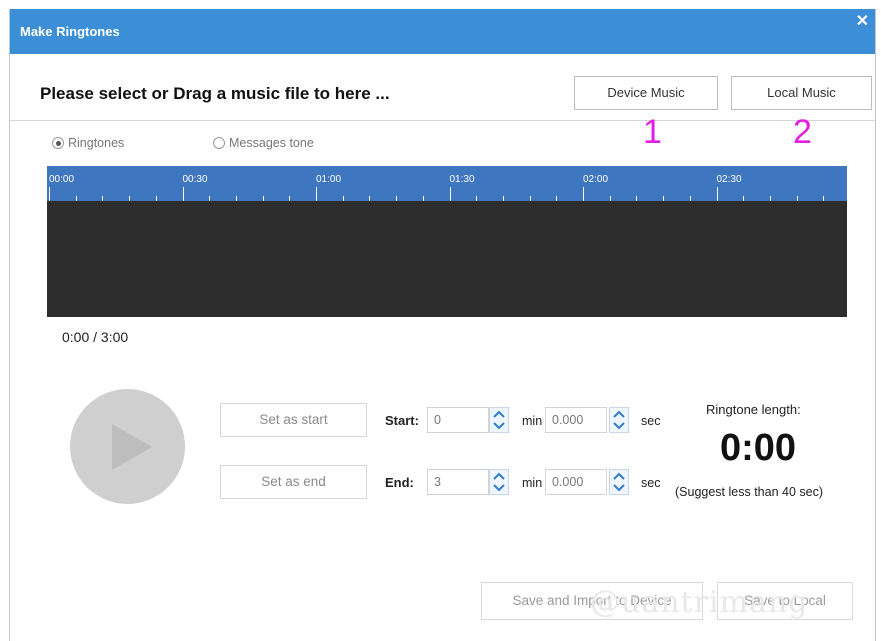  What do you see at coordinates (646, 93) in the screenshot?
I see `device-music-button: Device Music` at bounding box center [646, 93].